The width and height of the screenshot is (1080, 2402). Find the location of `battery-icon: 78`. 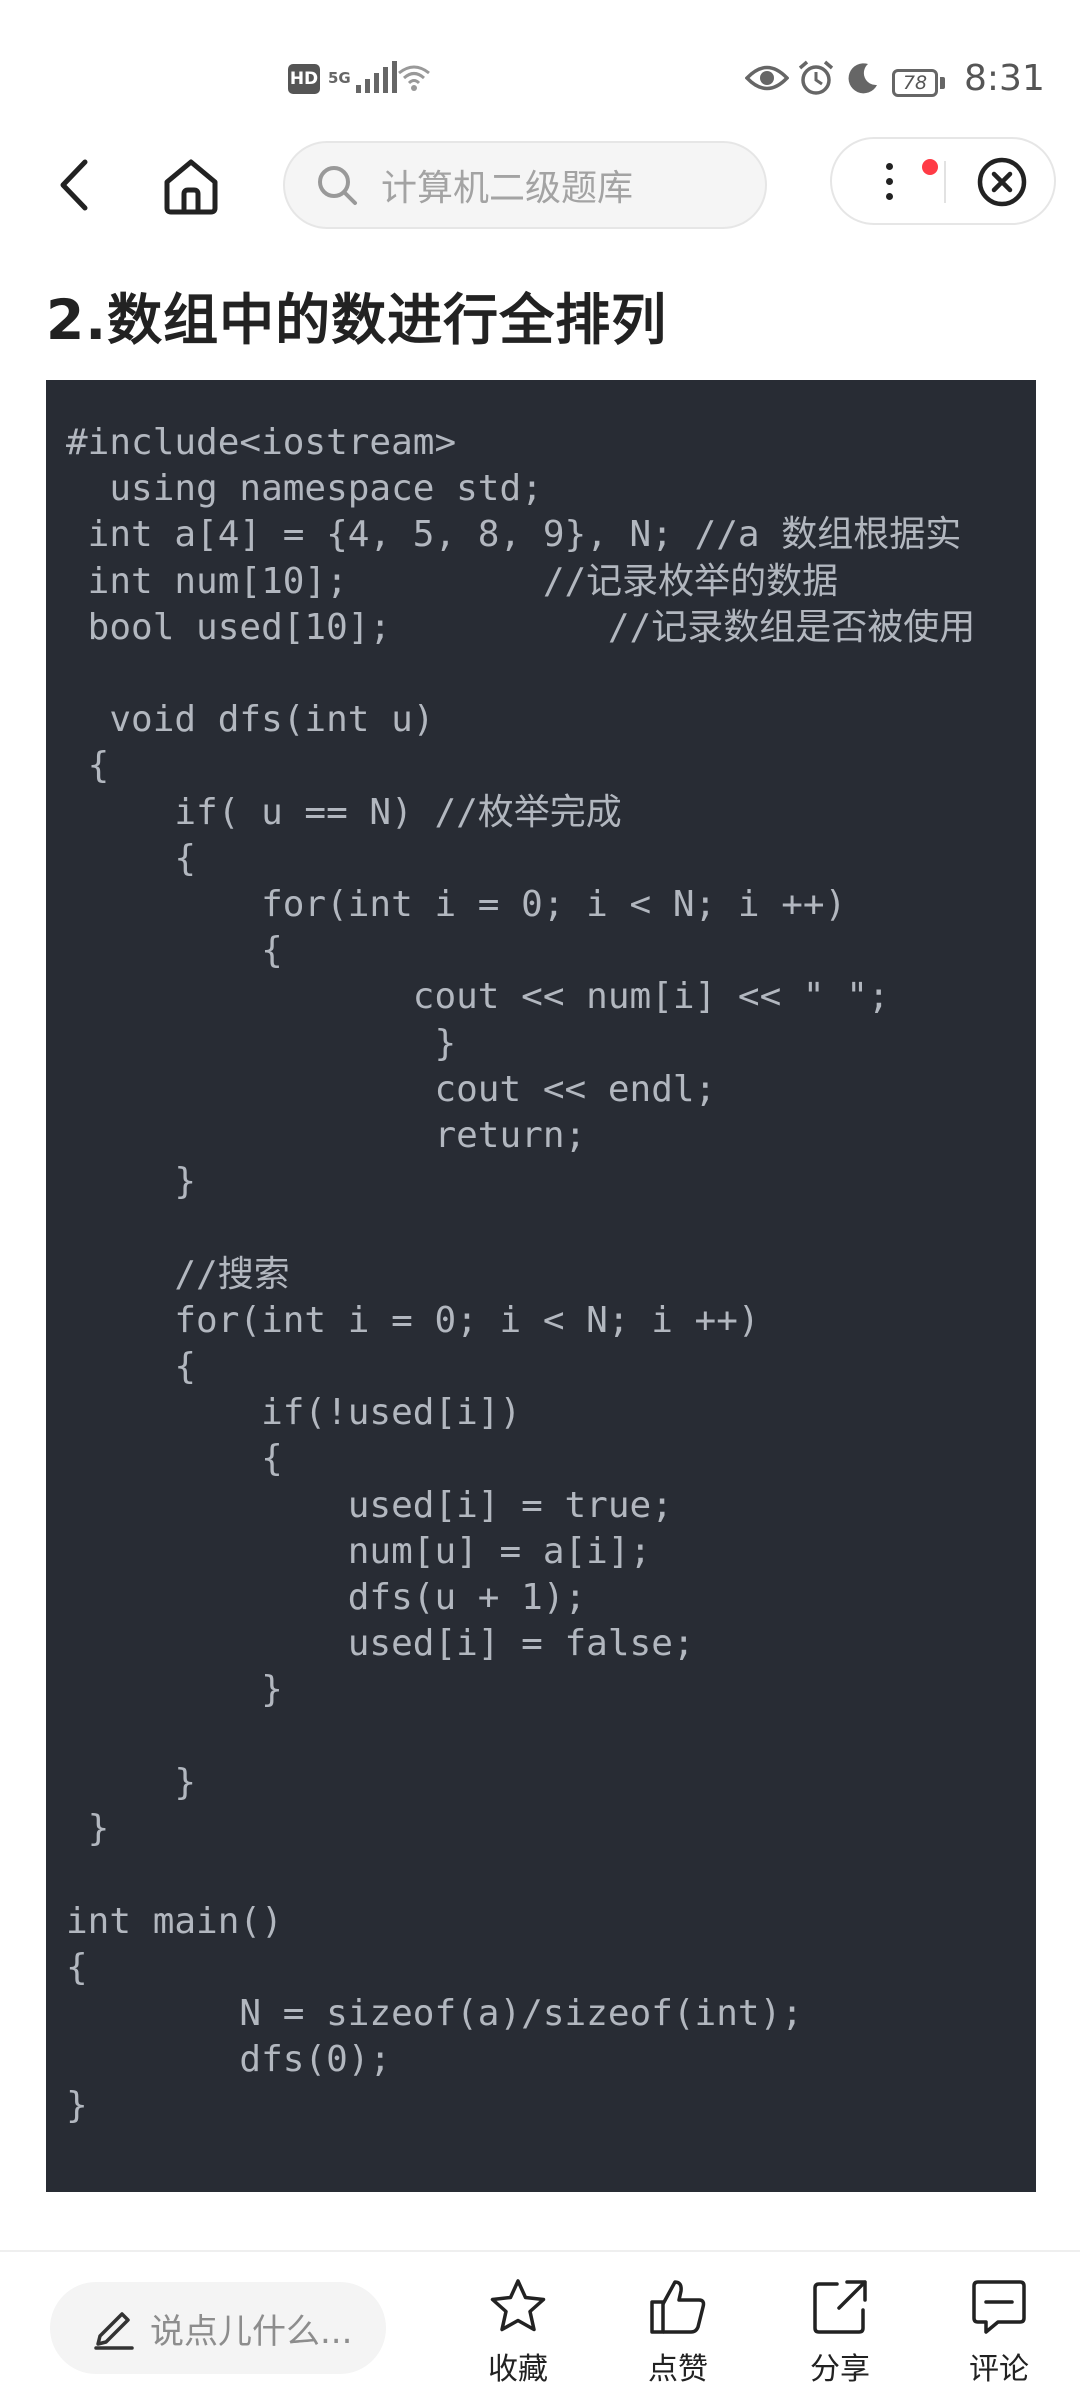

battery-icon: 78 is located at coordinates (918, 83).